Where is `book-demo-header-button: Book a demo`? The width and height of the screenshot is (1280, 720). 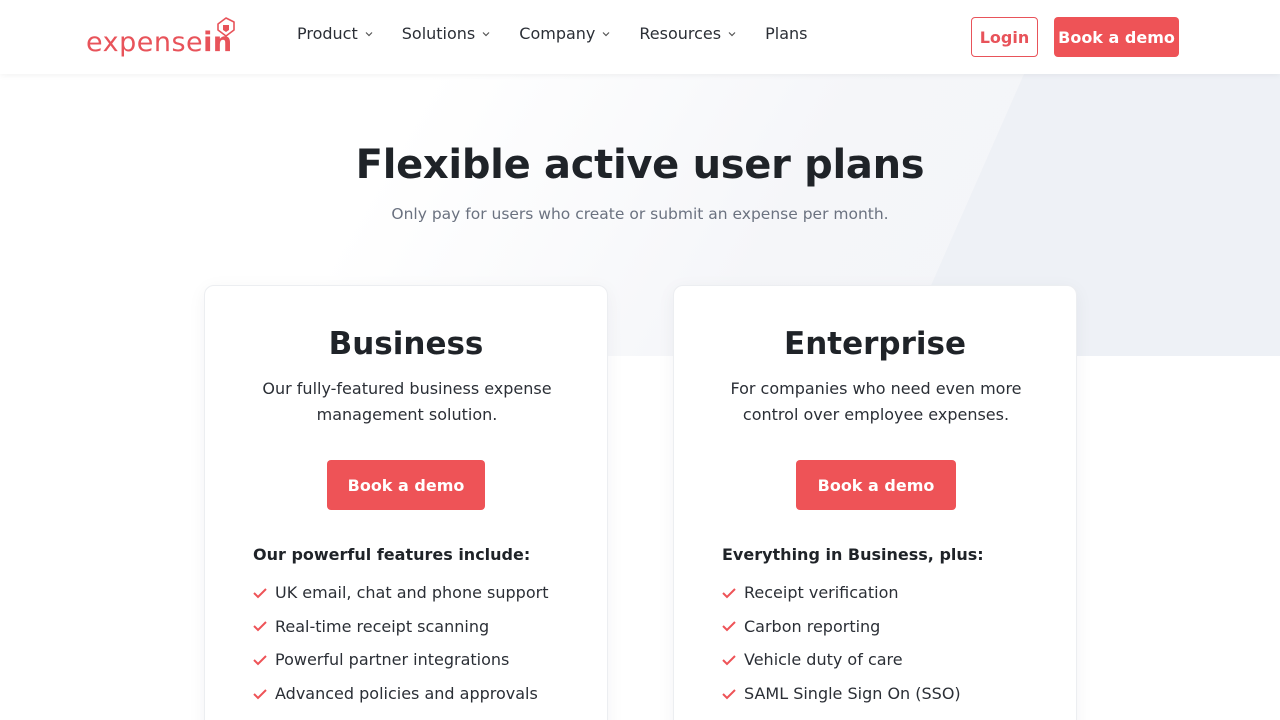
book-demo-header-button: Book a demo is located at coordinates (1116, 37).